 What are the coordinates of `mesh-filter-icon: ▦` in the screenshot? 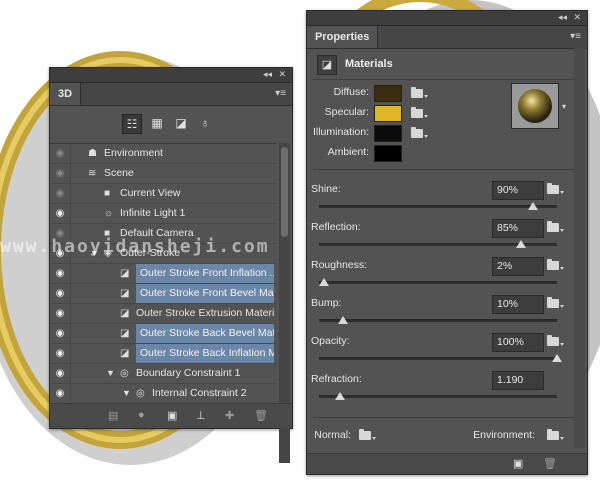 It's located at (157, 123).